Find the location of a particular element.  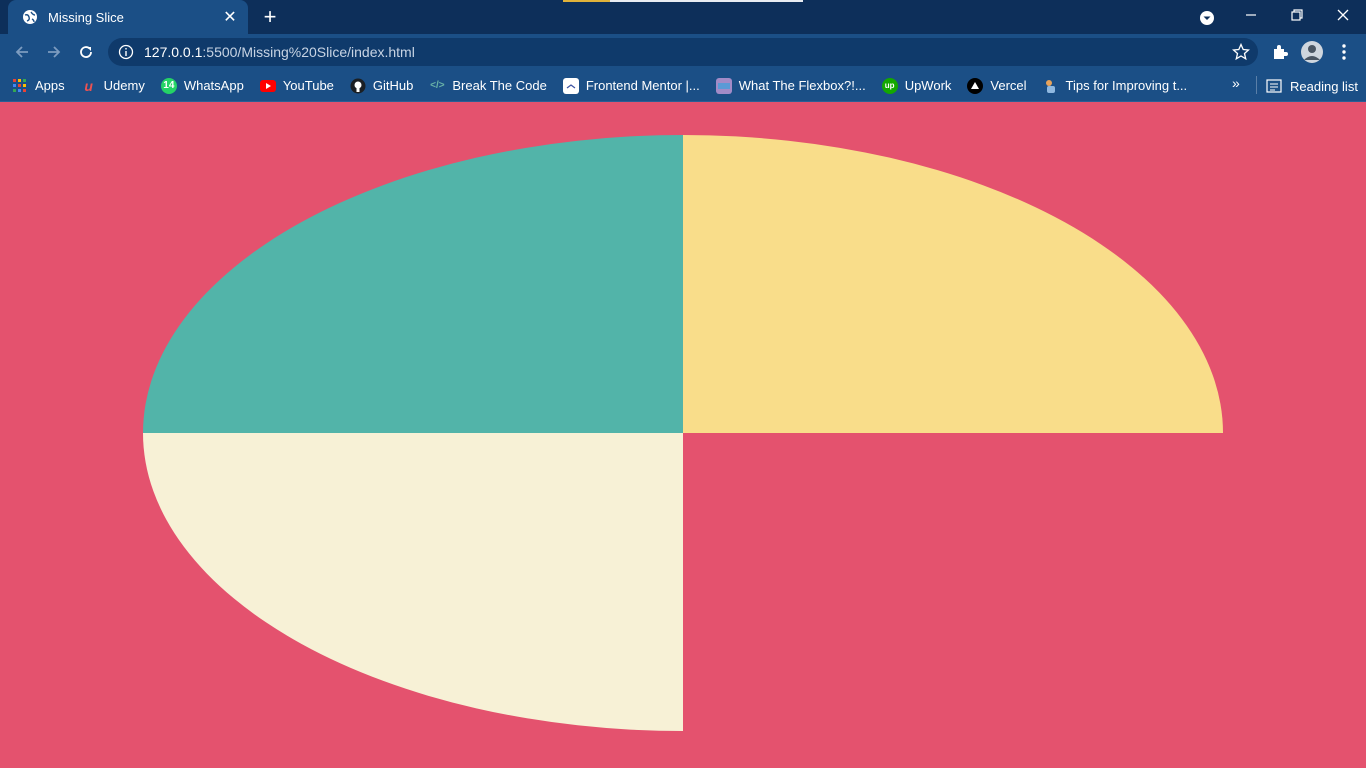

back-arrow-icon is located at coordinates (21, 52).